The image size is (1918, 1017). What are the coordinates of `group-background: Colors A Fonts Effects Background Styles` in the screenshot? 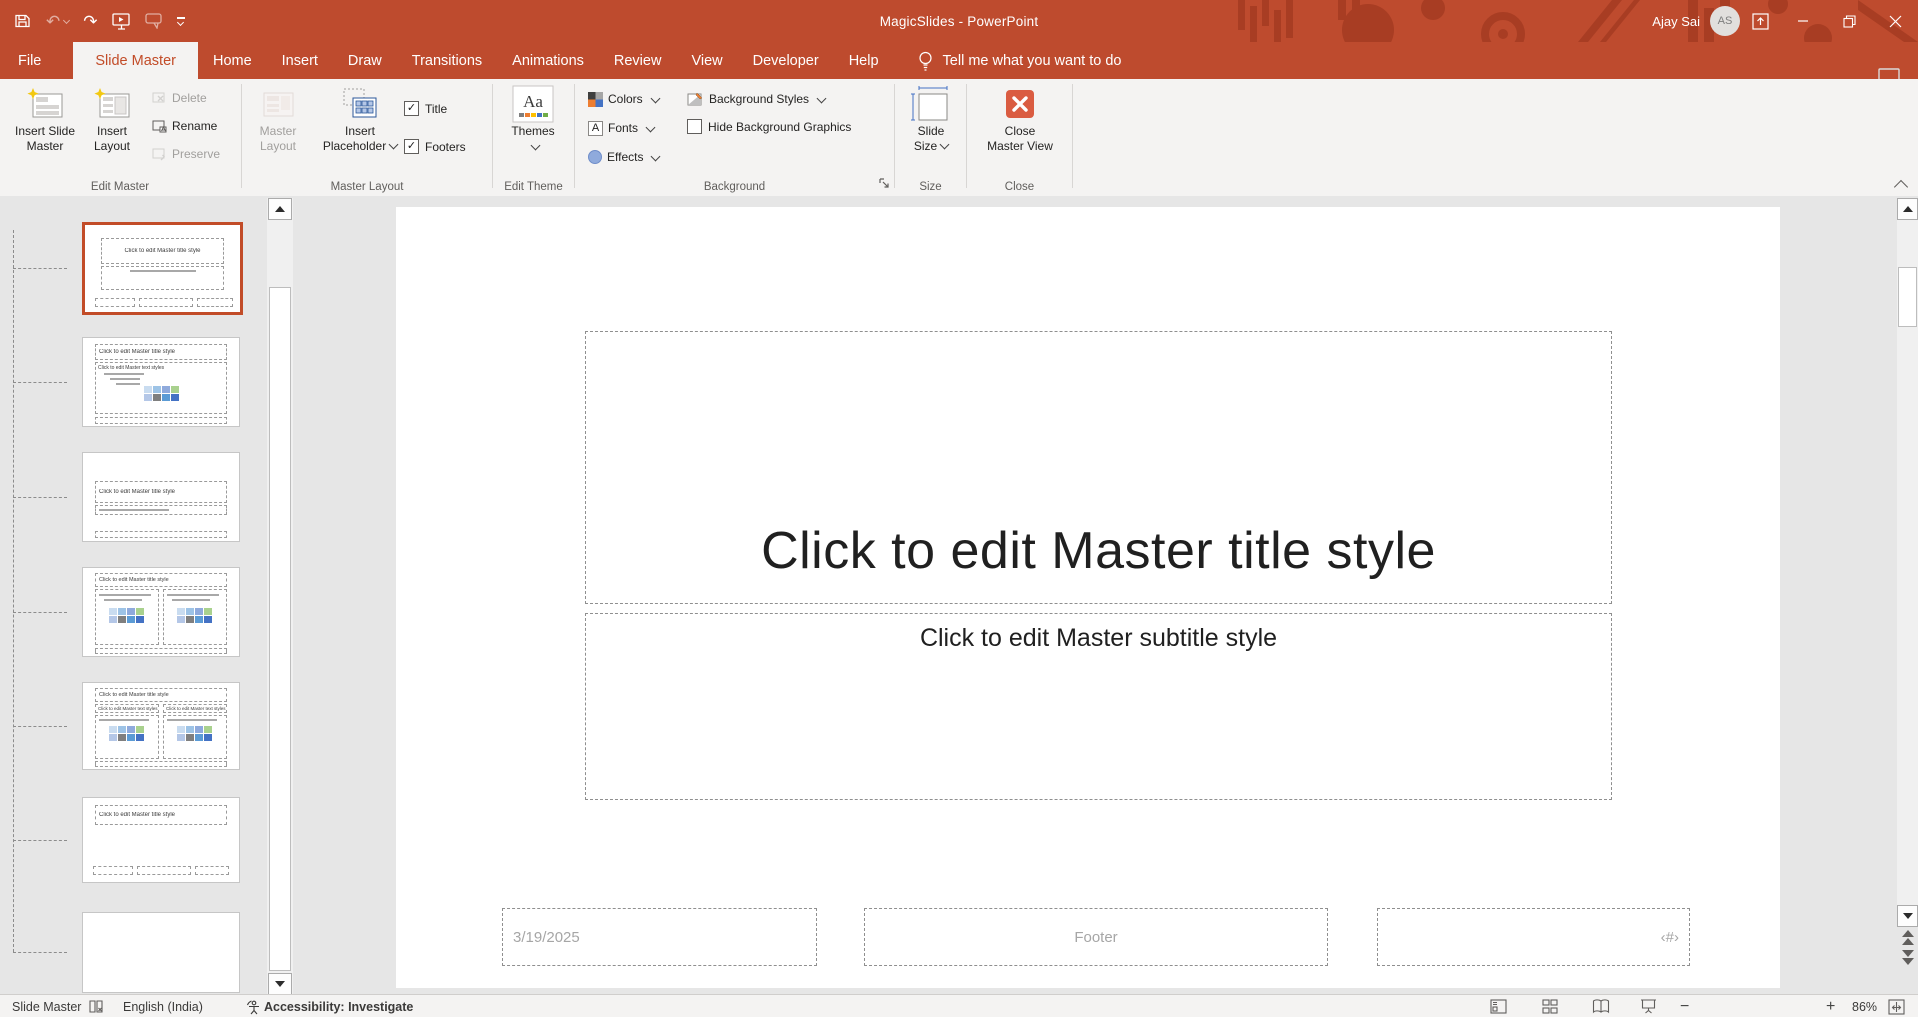 It's located at (734, 137).